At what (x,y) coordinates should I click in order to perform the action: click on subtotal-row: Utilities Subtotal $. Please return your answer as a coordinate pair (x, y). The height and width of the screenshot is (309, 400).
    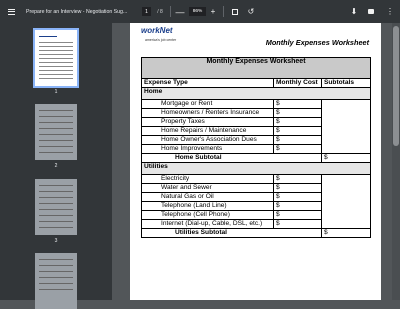
    Looking at the image, I should click on (256, 233).